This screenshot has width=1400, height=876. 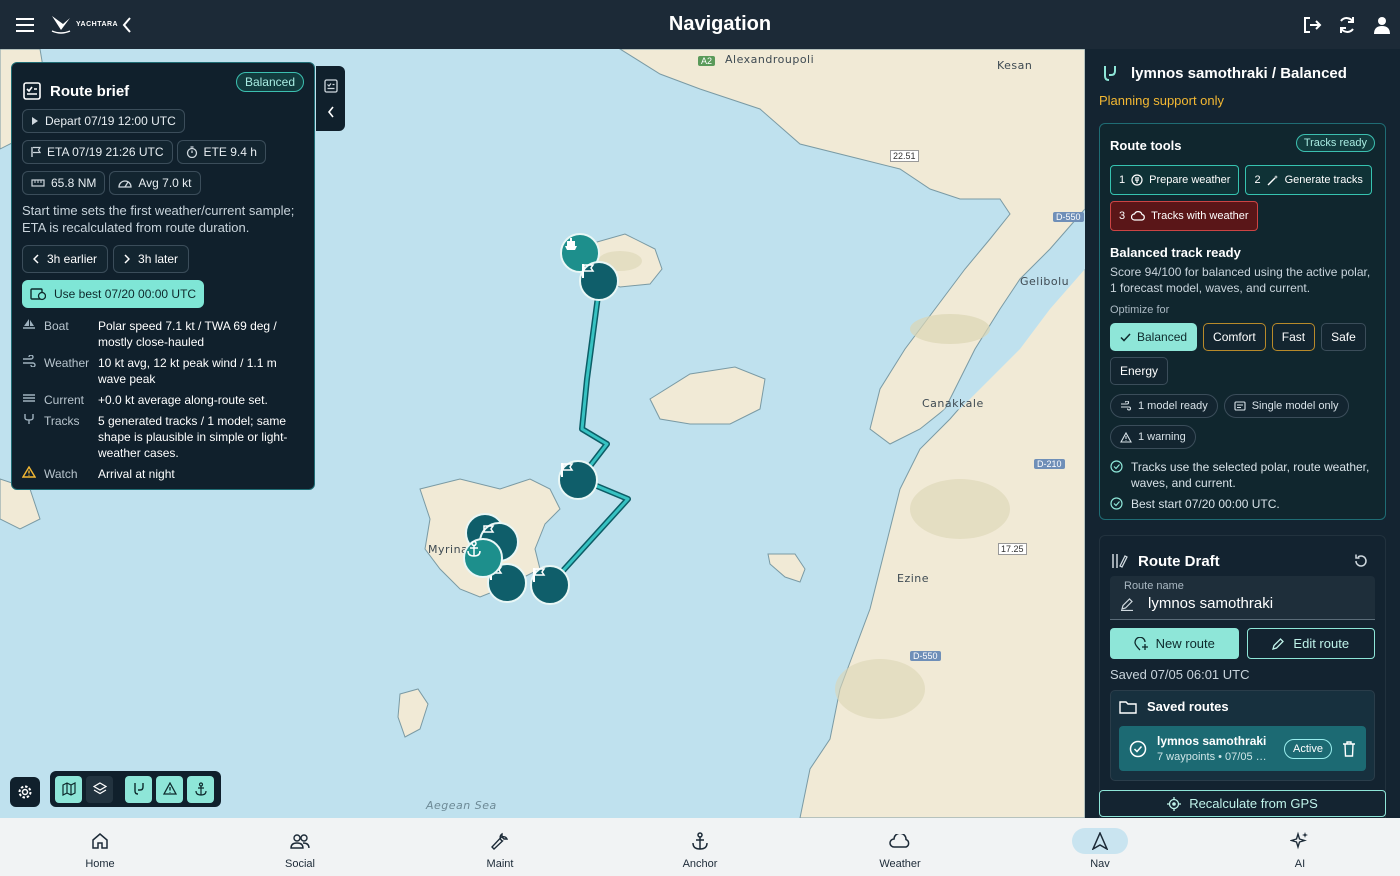 What do you see at coordinates (230, 152) in the screenshot?
I see `ete-text: ETE 9.4 h` at bounding box center [230, 152].